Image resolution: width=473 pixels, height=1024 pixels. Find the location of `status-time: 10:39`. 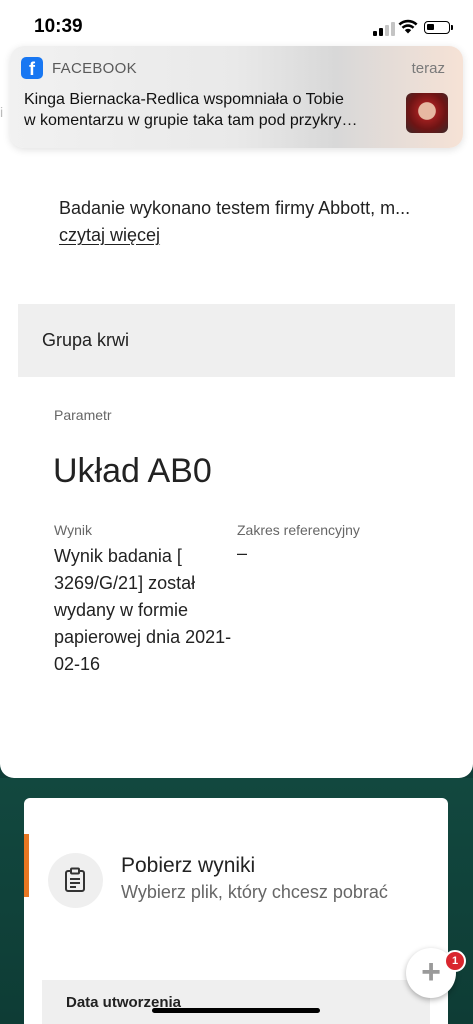

status-time: 10:39 is located at coordinates (58, 26).